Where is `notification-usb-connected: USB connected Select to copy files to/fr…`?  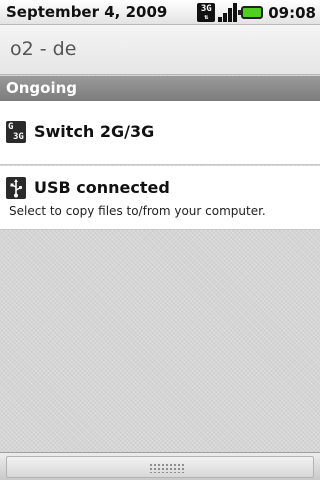 notification-usb-connected: USB connected Select to copy files to/fr… is located at coordinates (160, 198).